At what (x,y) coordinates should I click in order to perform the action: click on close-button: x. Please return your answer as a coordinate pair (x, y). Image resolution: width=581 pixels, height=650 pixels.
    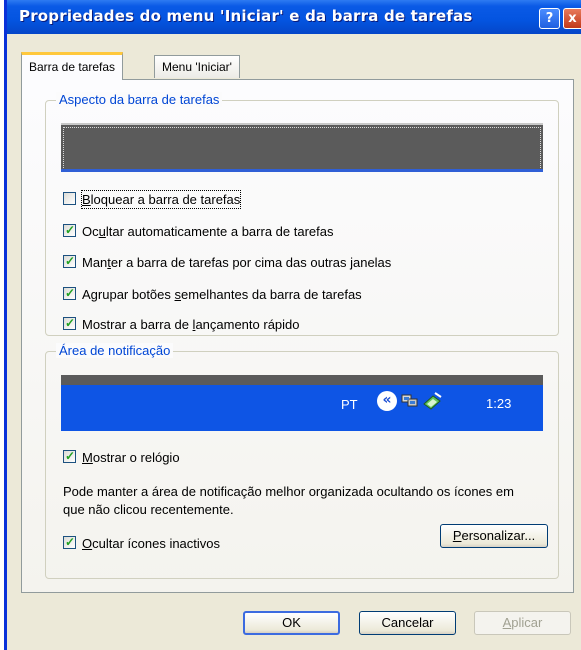
    Looking at the image, I should click on (572, 18).